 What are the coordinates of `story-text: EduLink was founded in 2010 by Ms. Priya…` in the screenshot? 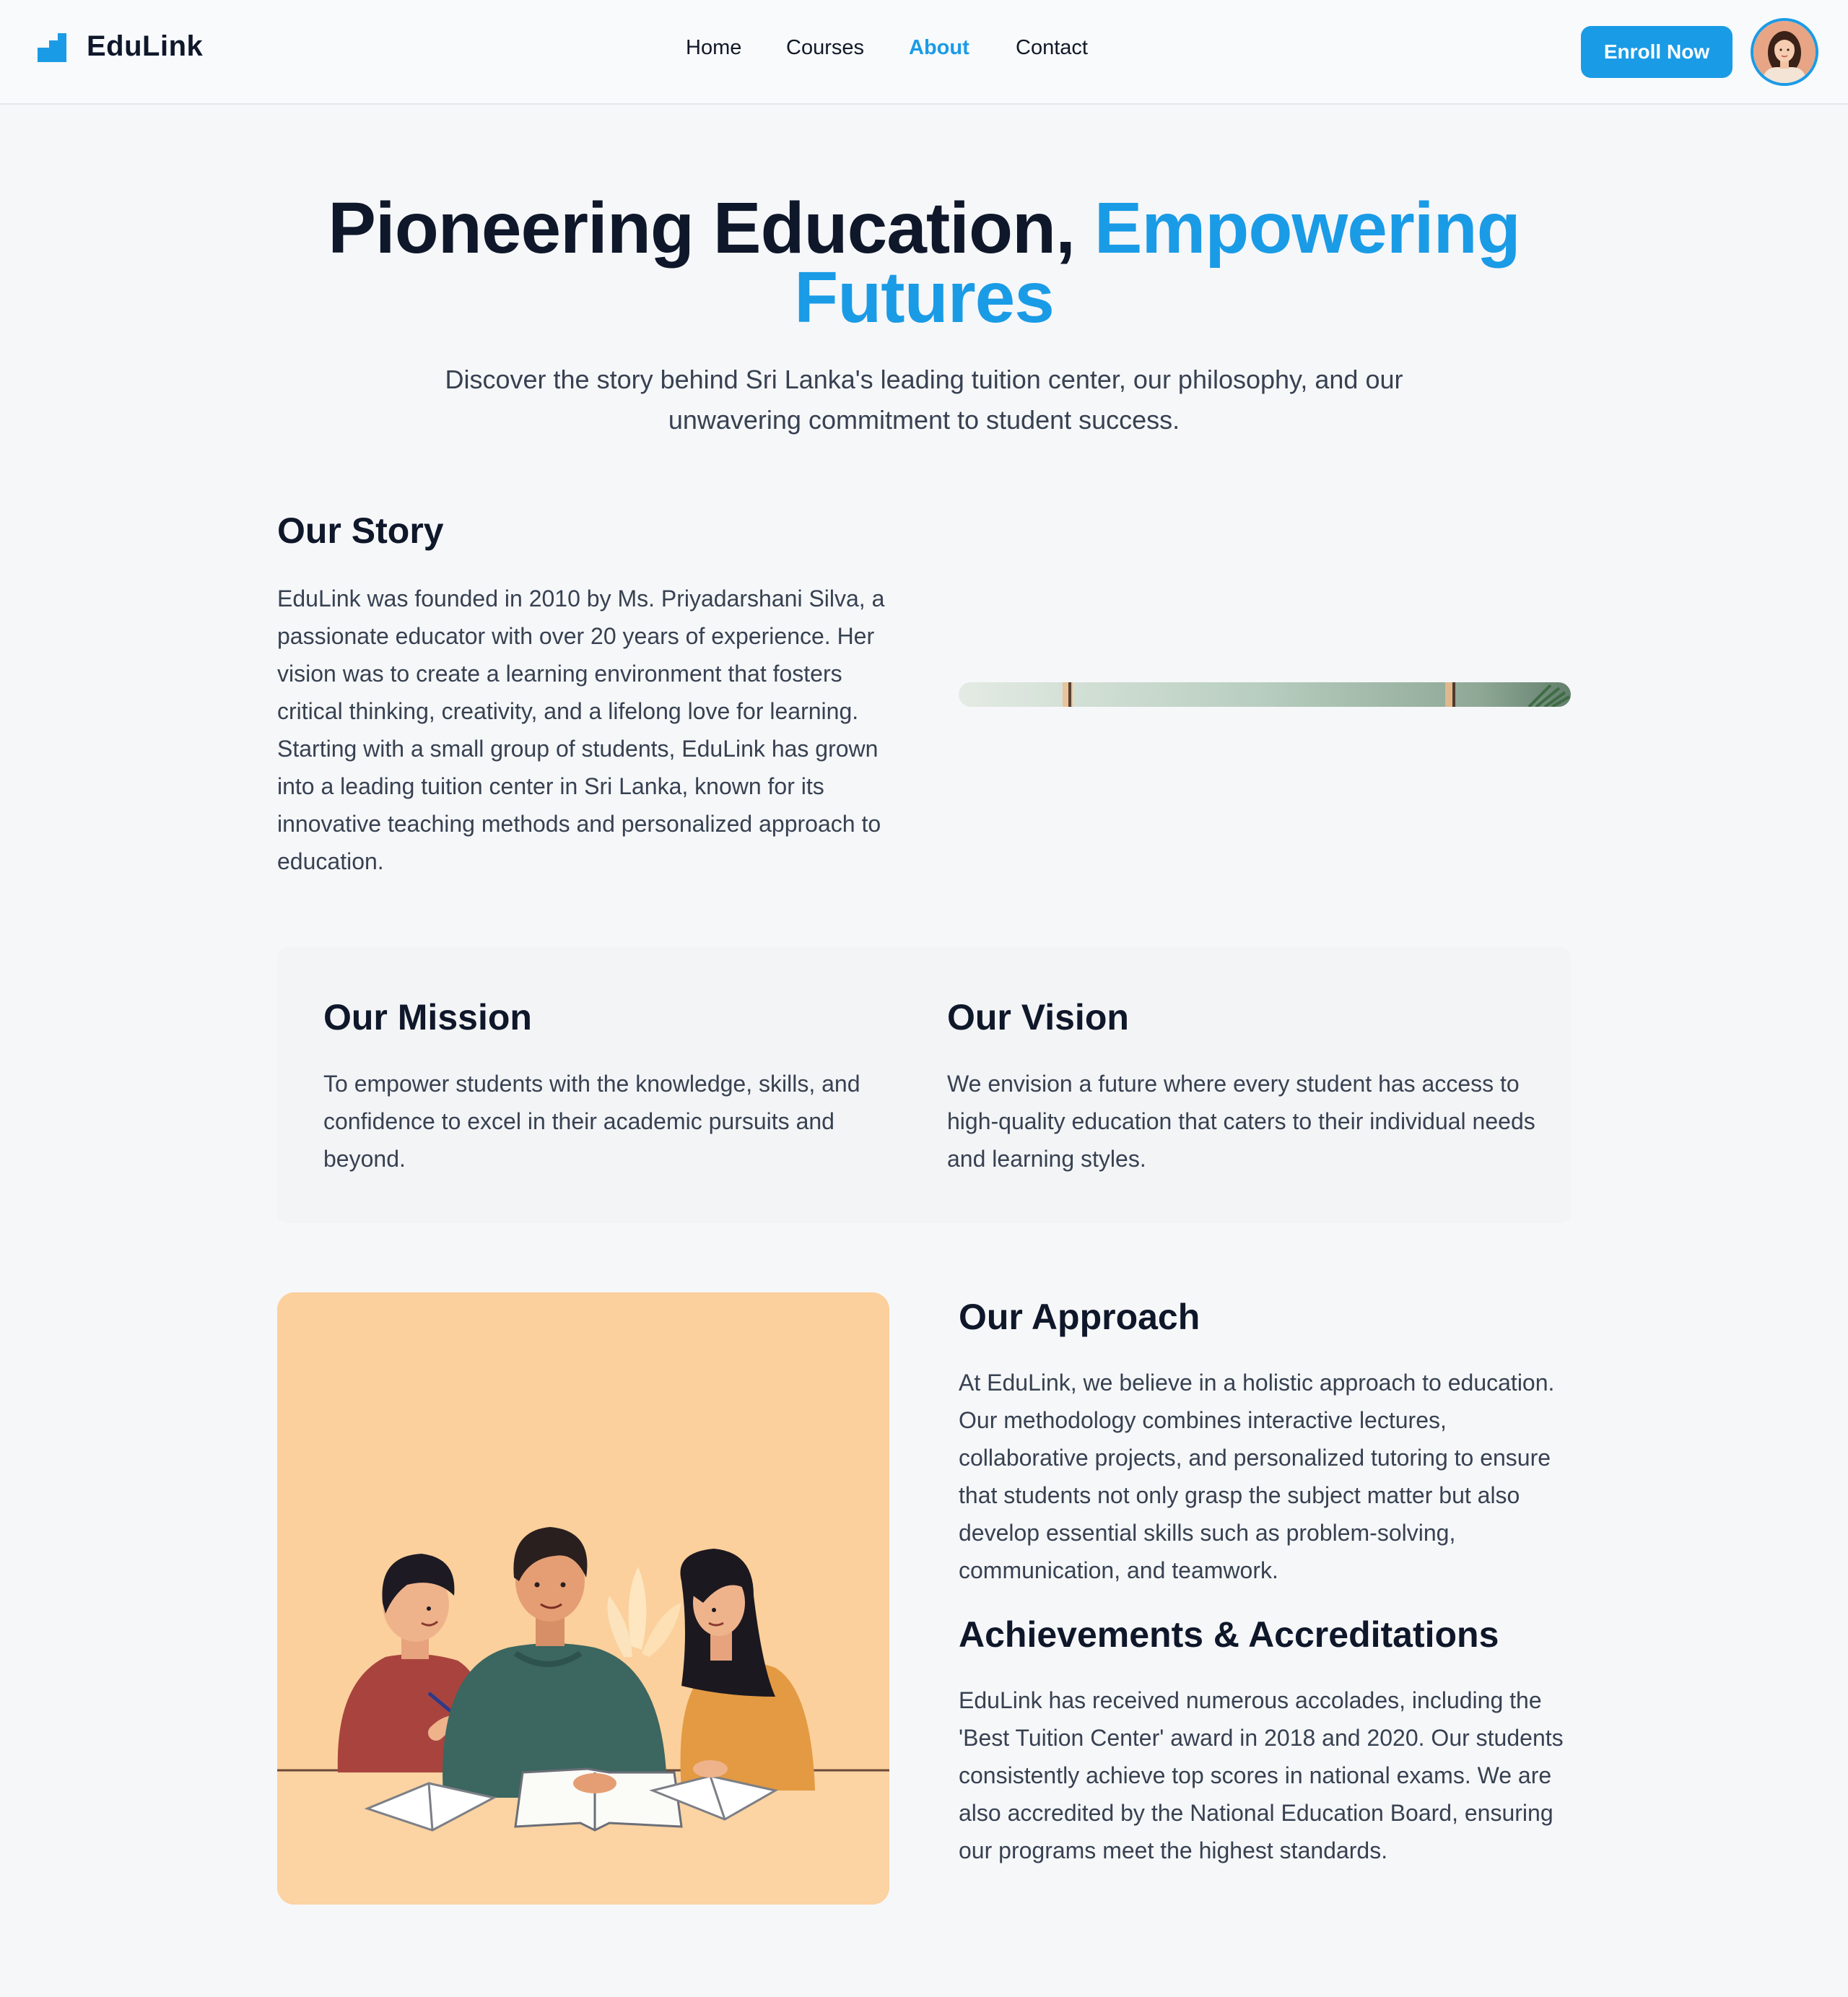 It's located at (581, 730).